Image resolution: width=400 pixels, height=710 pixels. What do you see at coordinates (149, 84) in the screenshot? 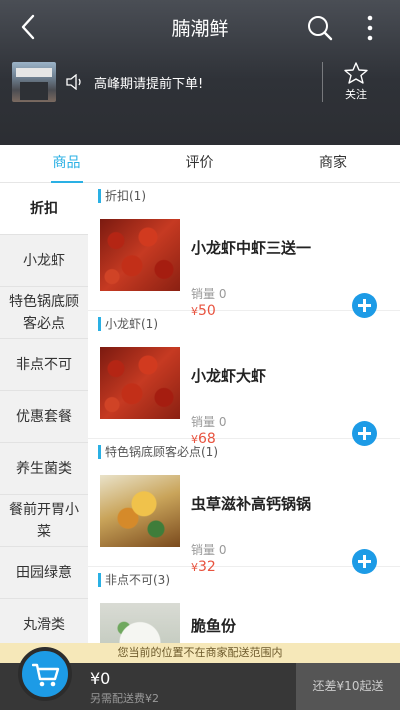
I see `announcement-text: 高峰期请提前下单!` at bounding box center [149, 84].